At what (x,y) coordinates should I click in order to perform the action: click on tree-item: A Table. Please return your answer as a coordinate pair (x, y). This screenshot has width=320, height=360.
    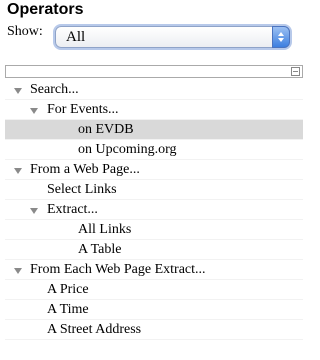
    Looking at the image, I should click on (154, 250).